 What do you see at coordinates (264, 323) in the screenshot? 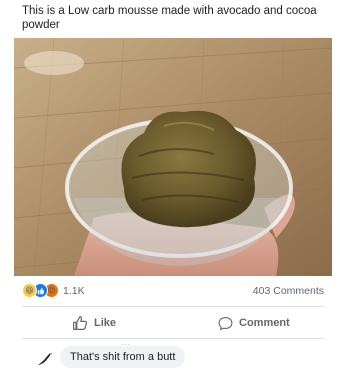
I see `comment-label: Comment` at bounding box center [264, 323].